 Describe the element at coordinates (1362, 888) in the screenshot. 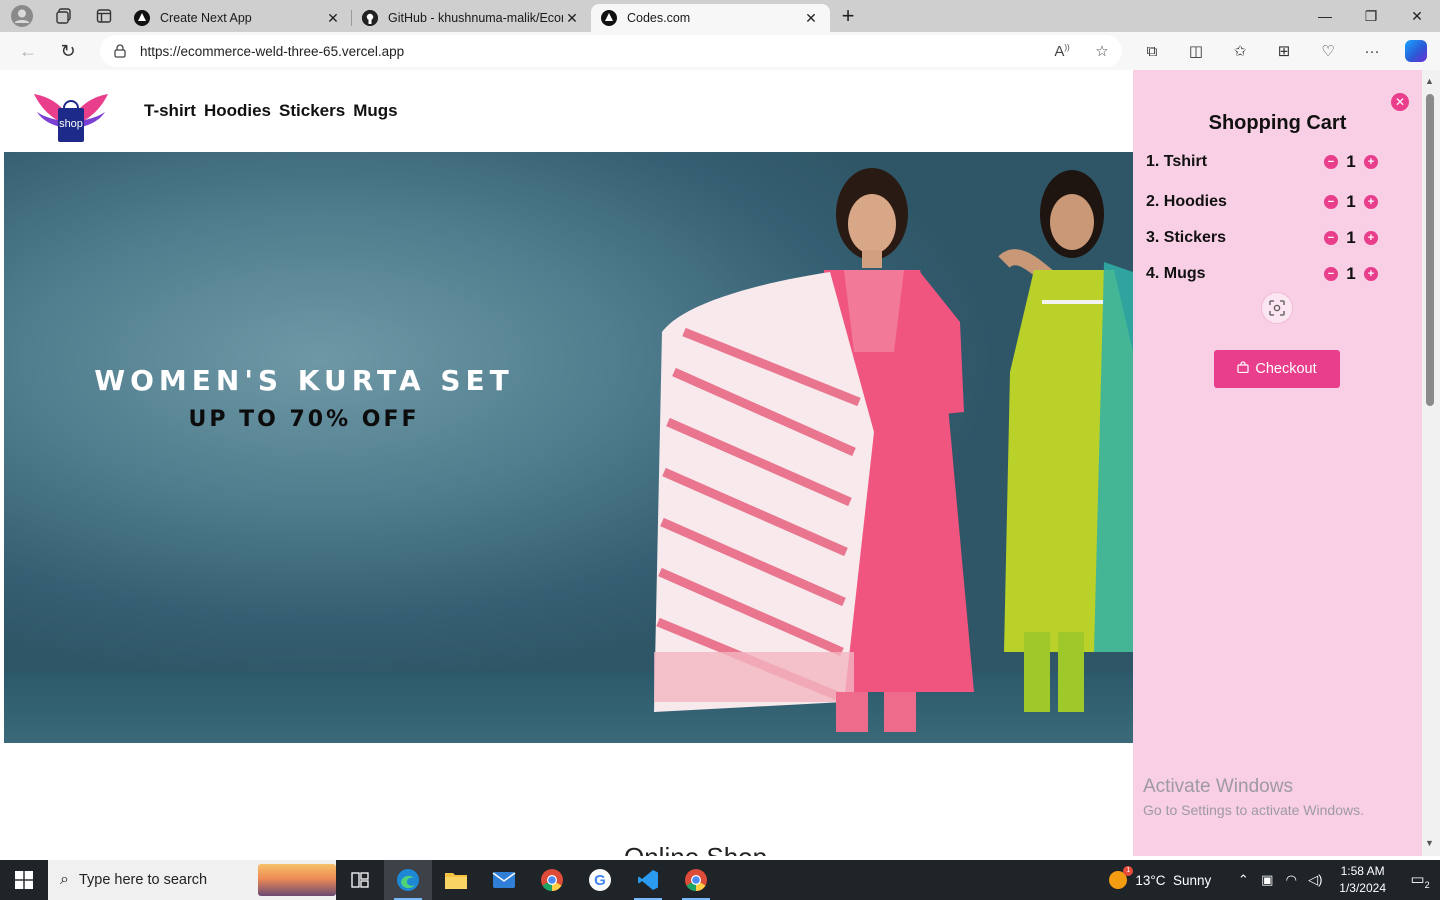

I see `clock-date: 1/3/2024` at that location.